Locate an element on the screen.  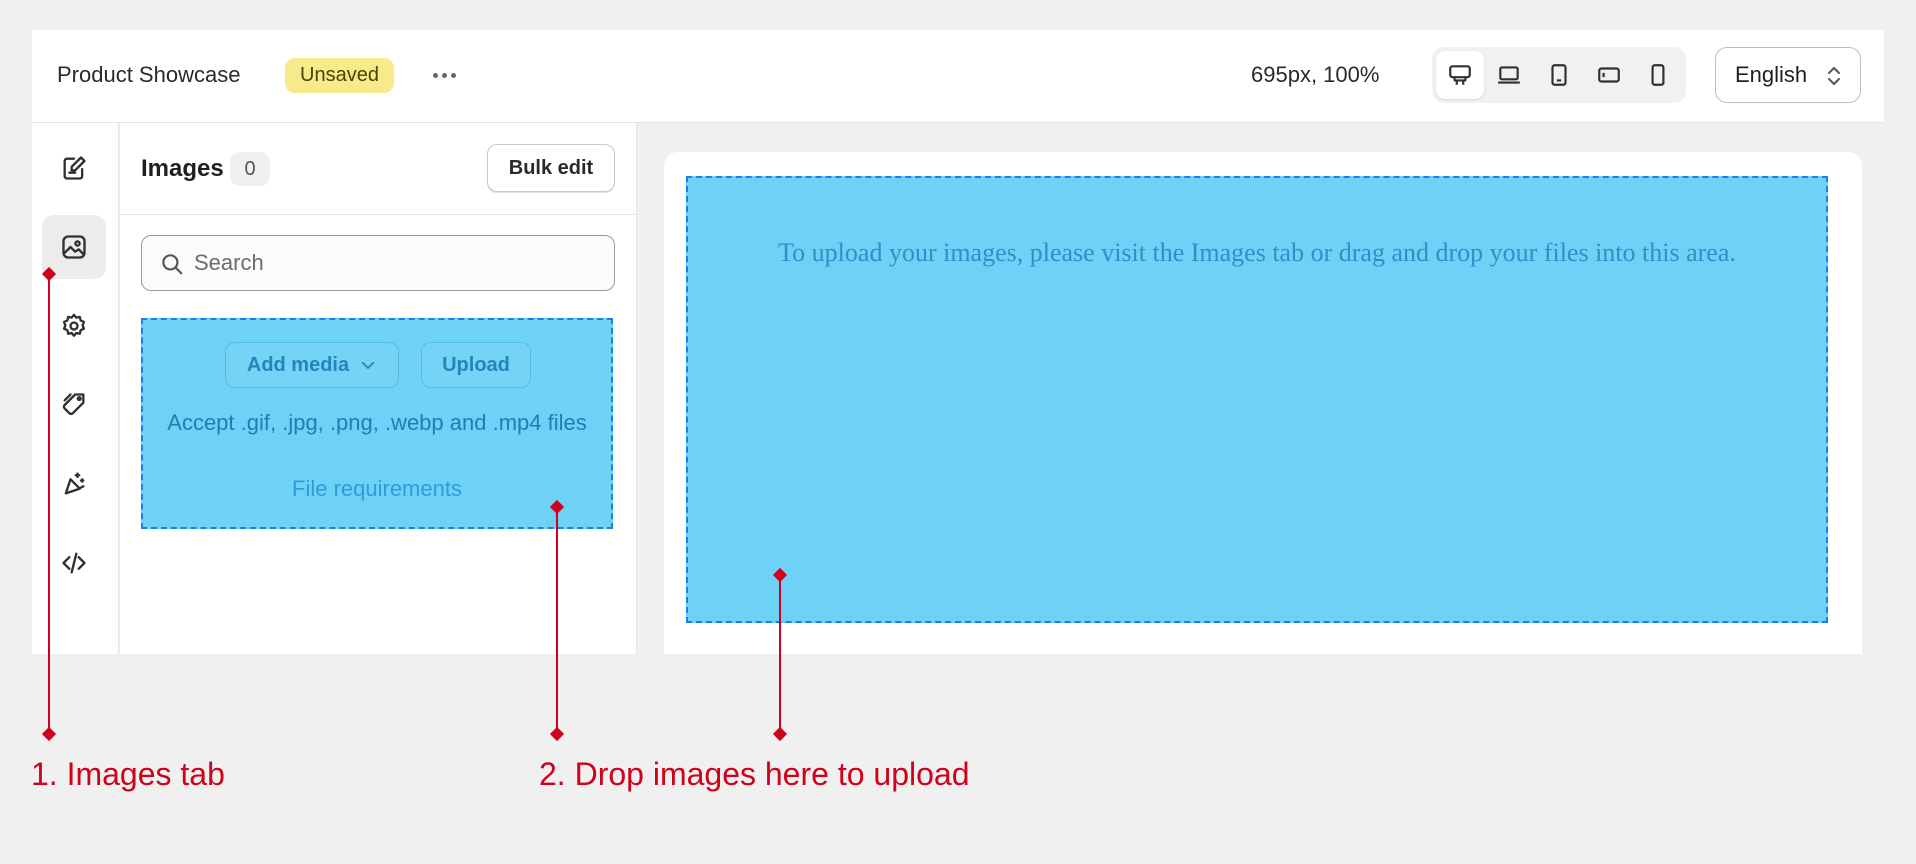
device-desktop-button is located at coordinates (1460, 75).